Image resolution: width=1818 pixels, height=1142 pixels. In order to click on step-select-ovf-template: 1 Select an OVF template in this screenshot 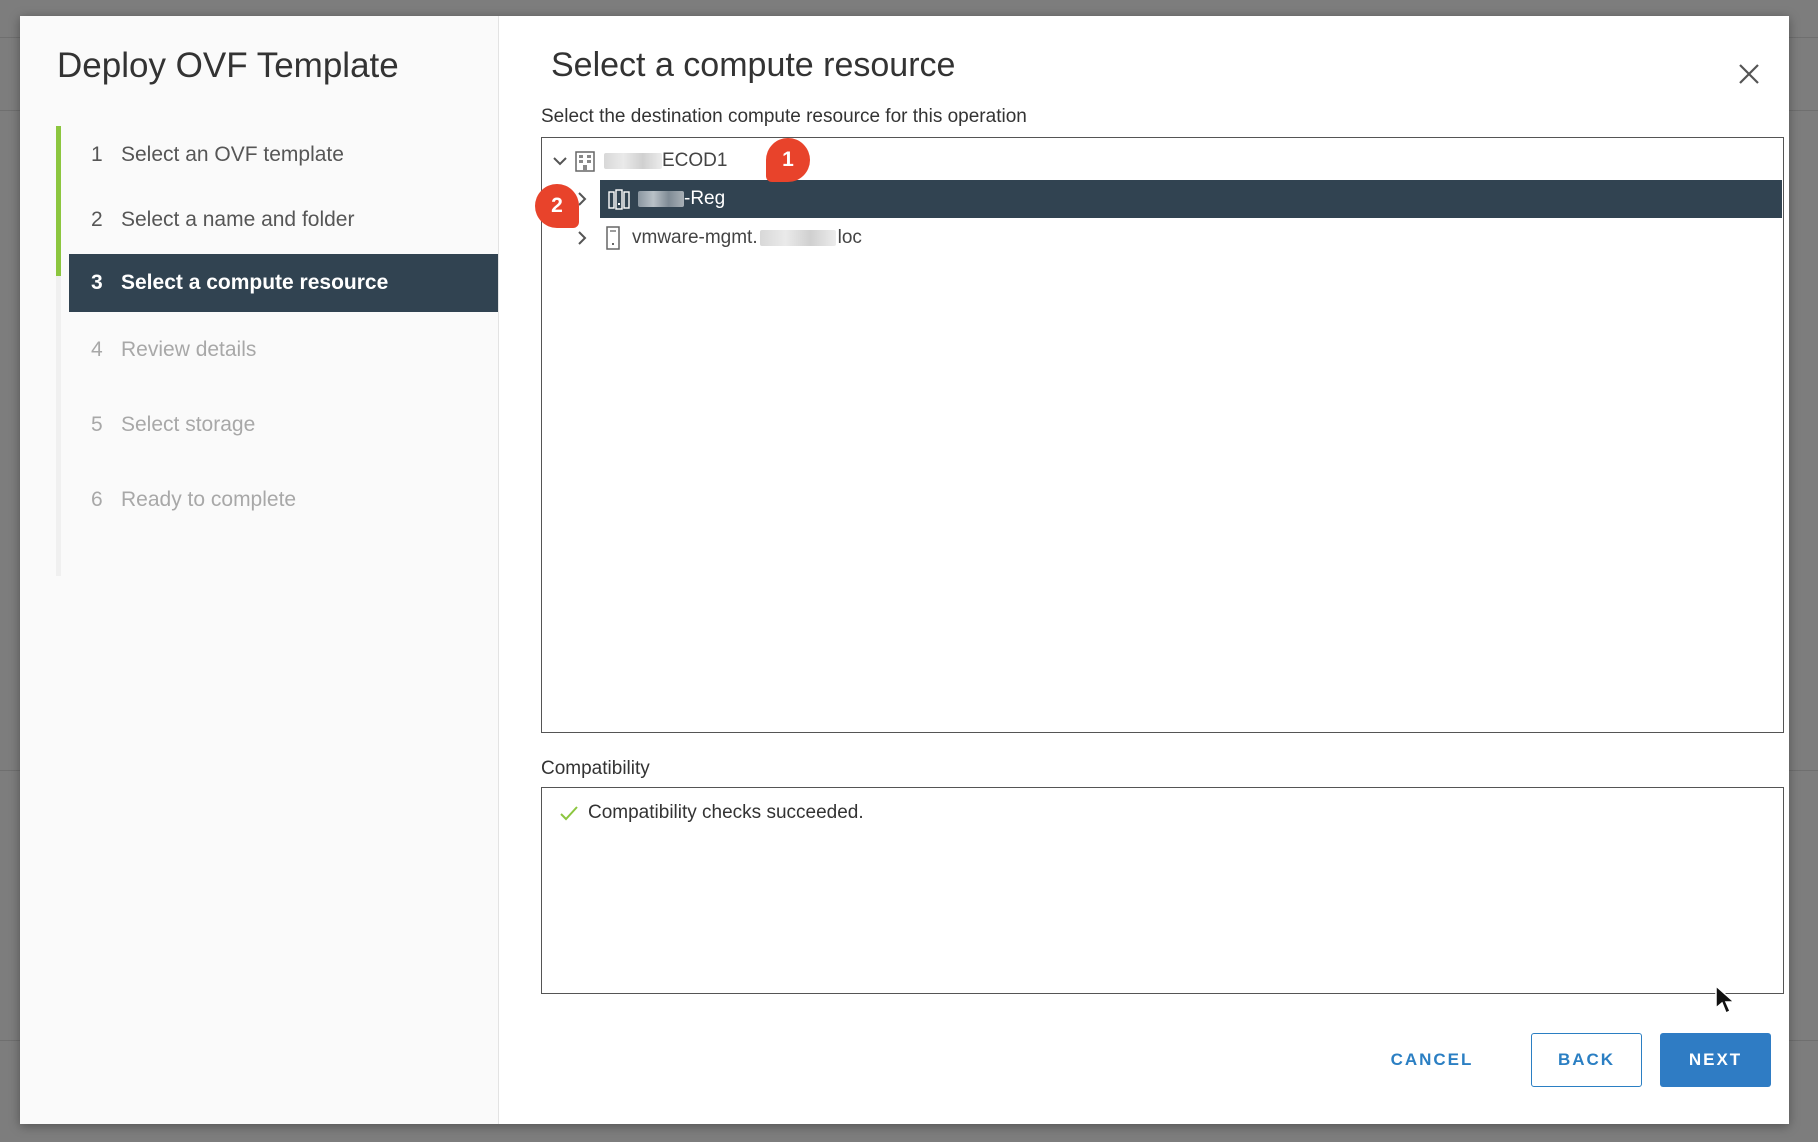, I will do `click(283, 155)`.